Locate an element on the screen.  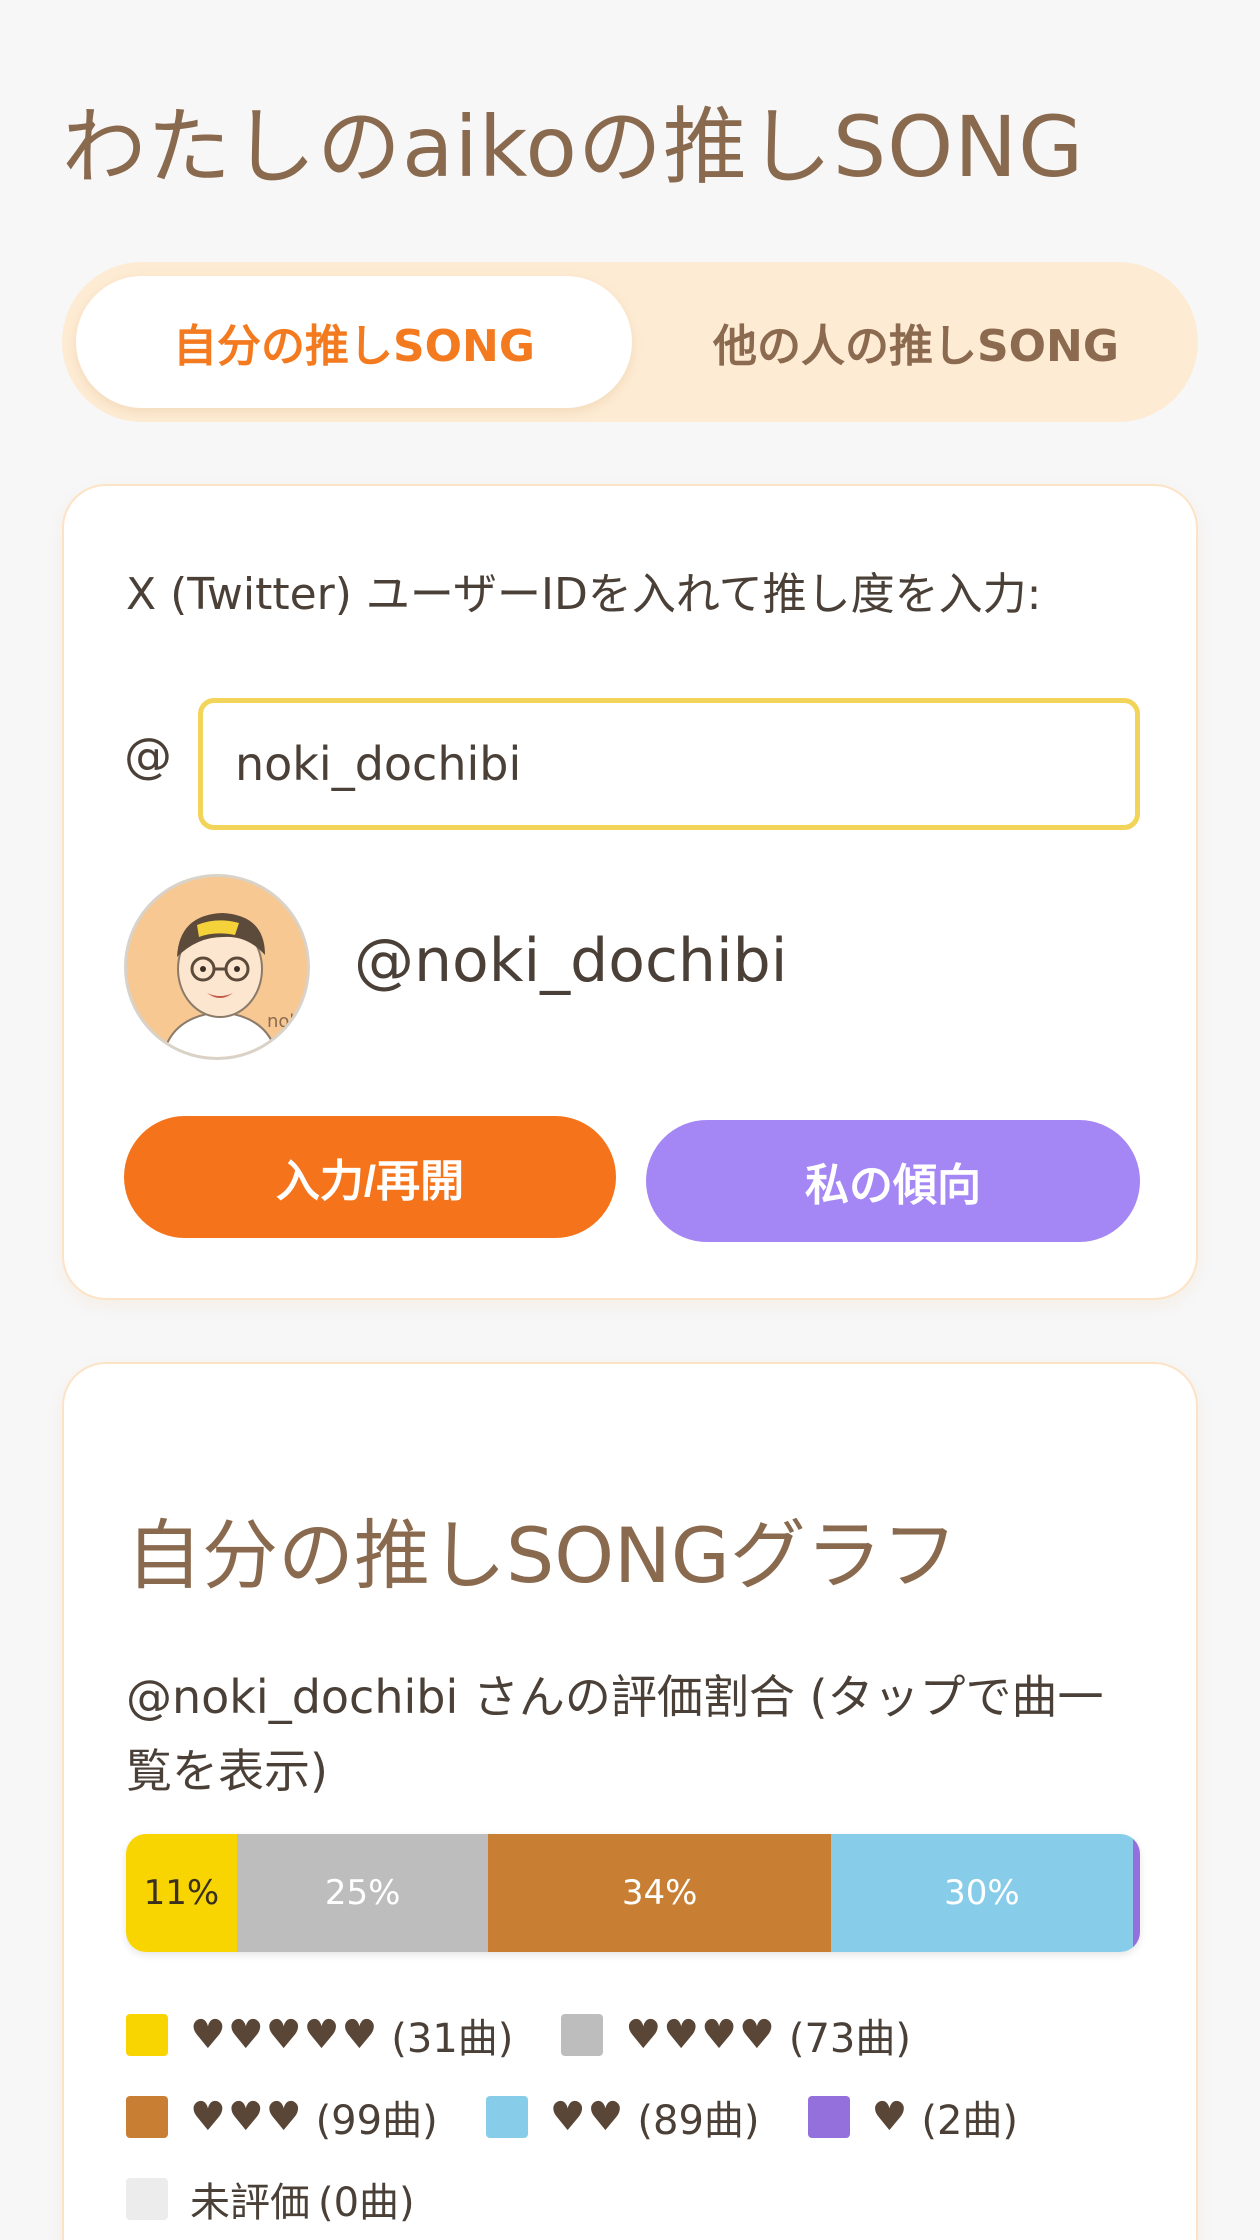
bar-segment-2-hearts: 30% is located at coordinates (981, 1893).